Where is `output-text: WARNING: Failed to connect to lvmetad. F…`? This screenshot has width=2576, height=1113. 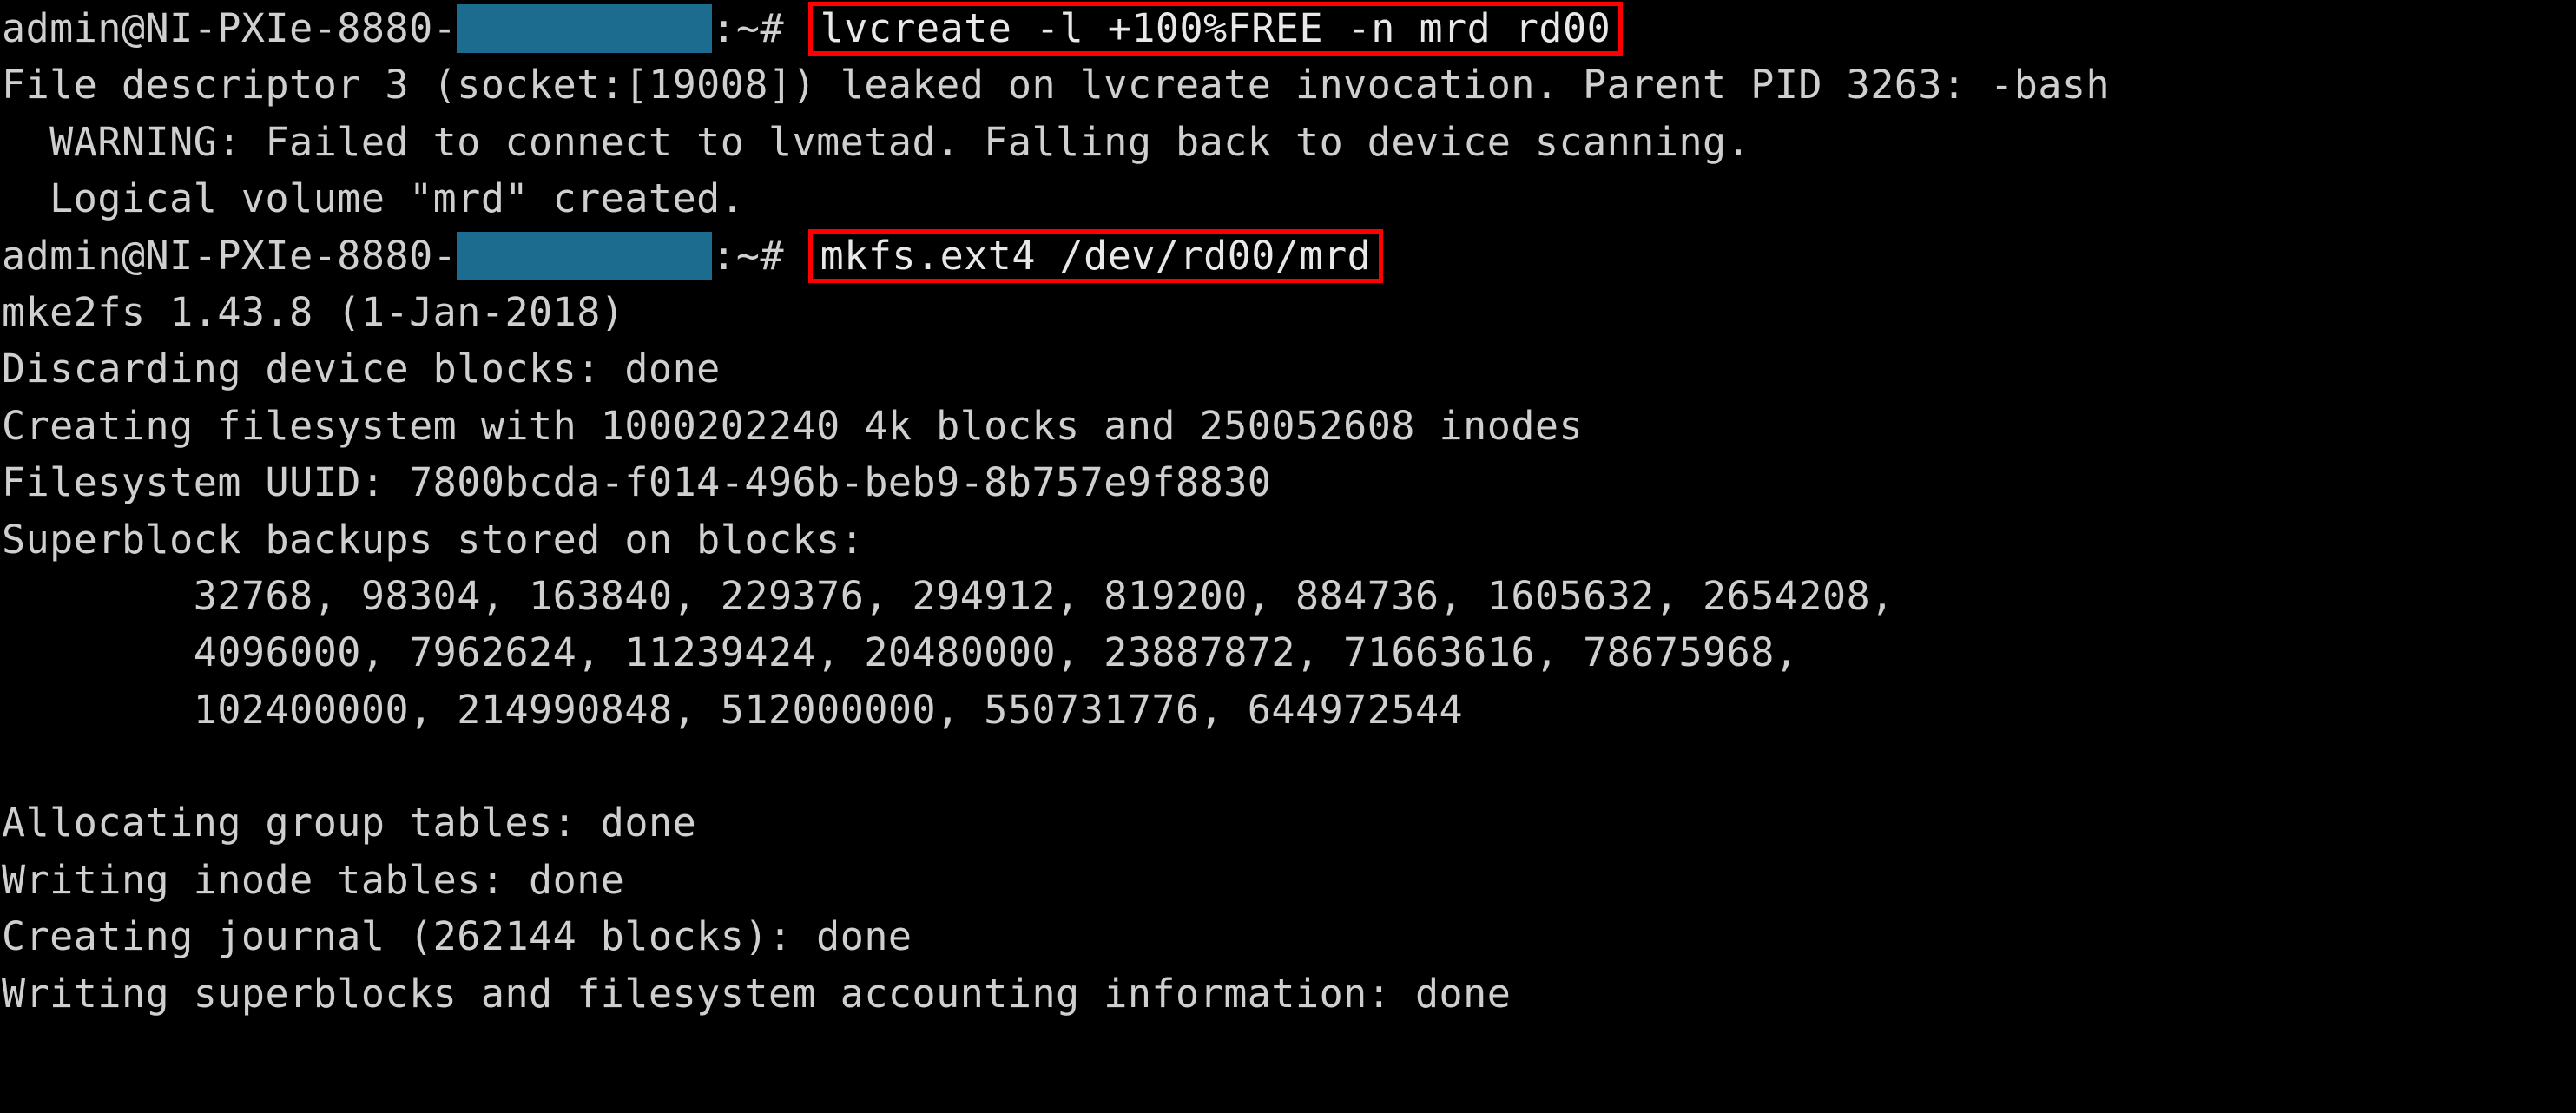 output-text: WARNING: Failed to connect to lvmetad. F… is located at coordinates (876, 141).